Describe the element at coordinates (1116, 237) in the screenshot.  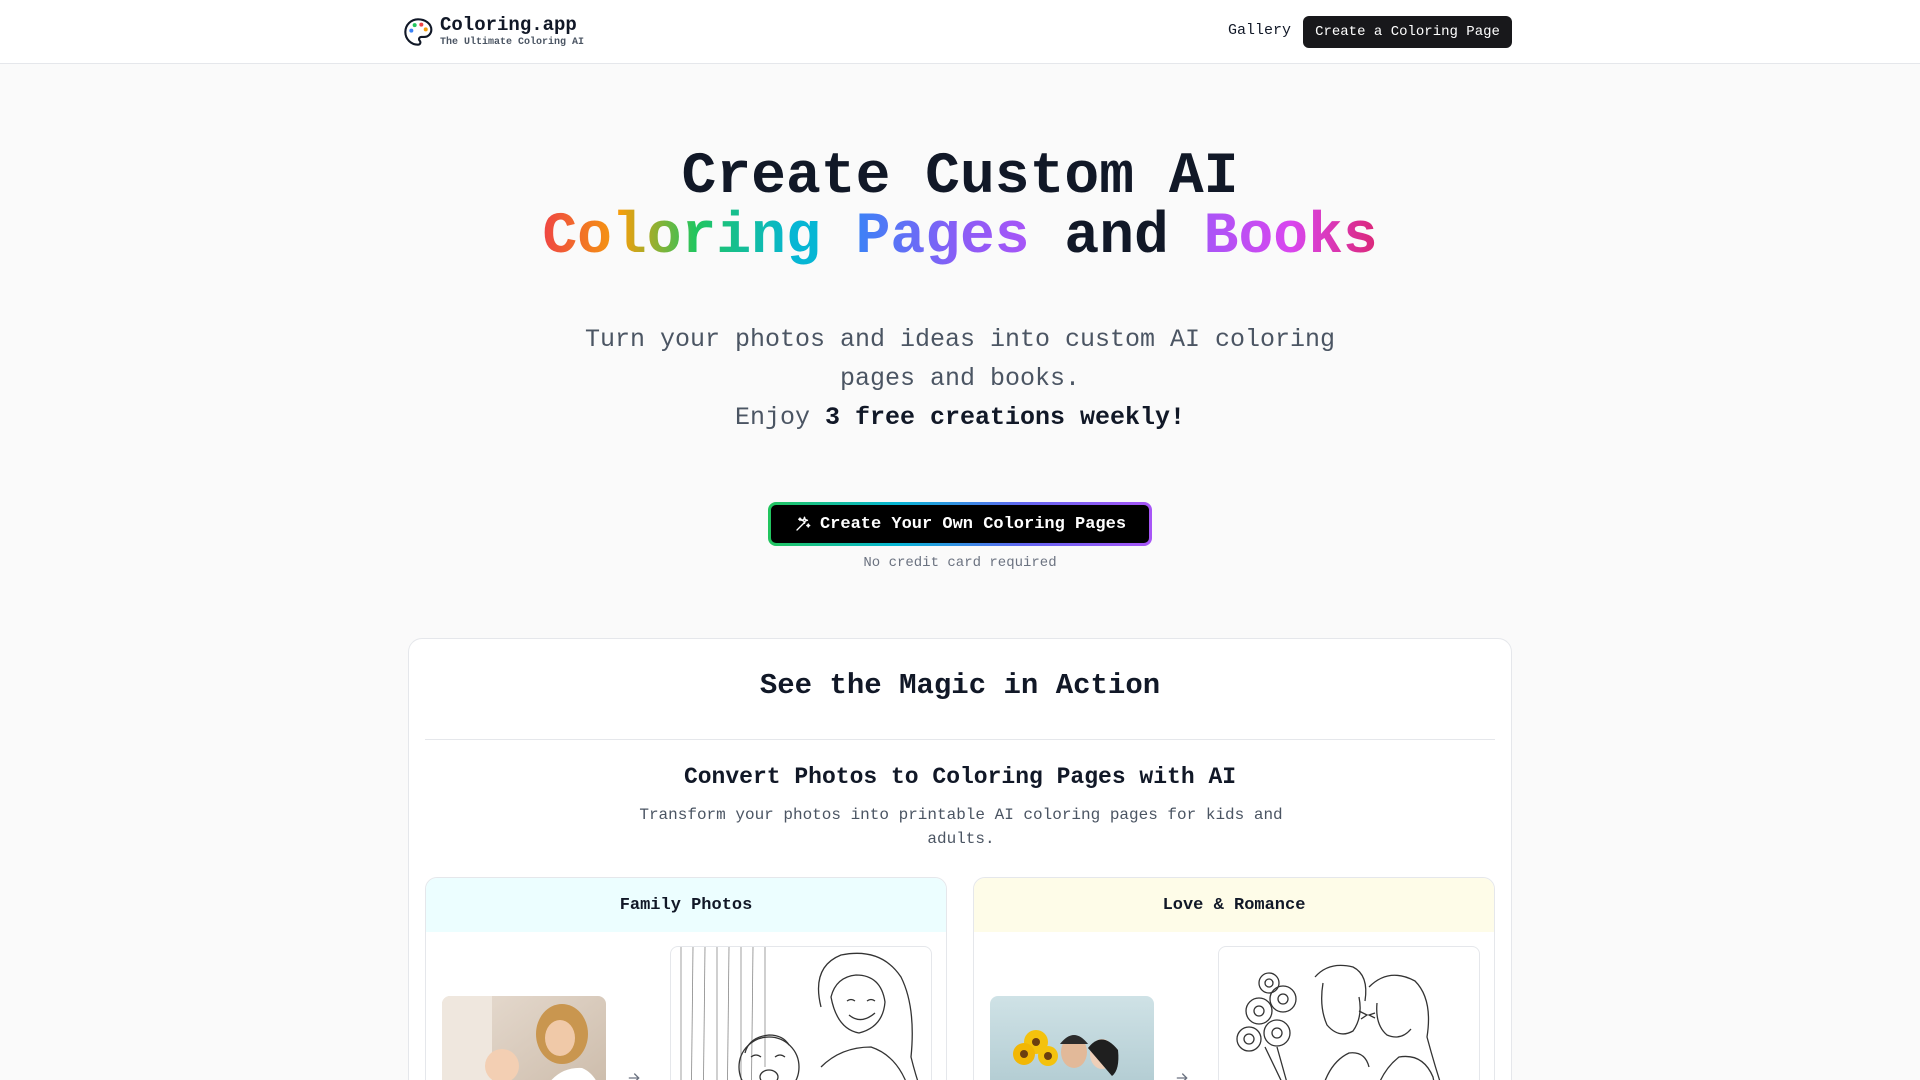
I see `hero-title-and: and` at that location.